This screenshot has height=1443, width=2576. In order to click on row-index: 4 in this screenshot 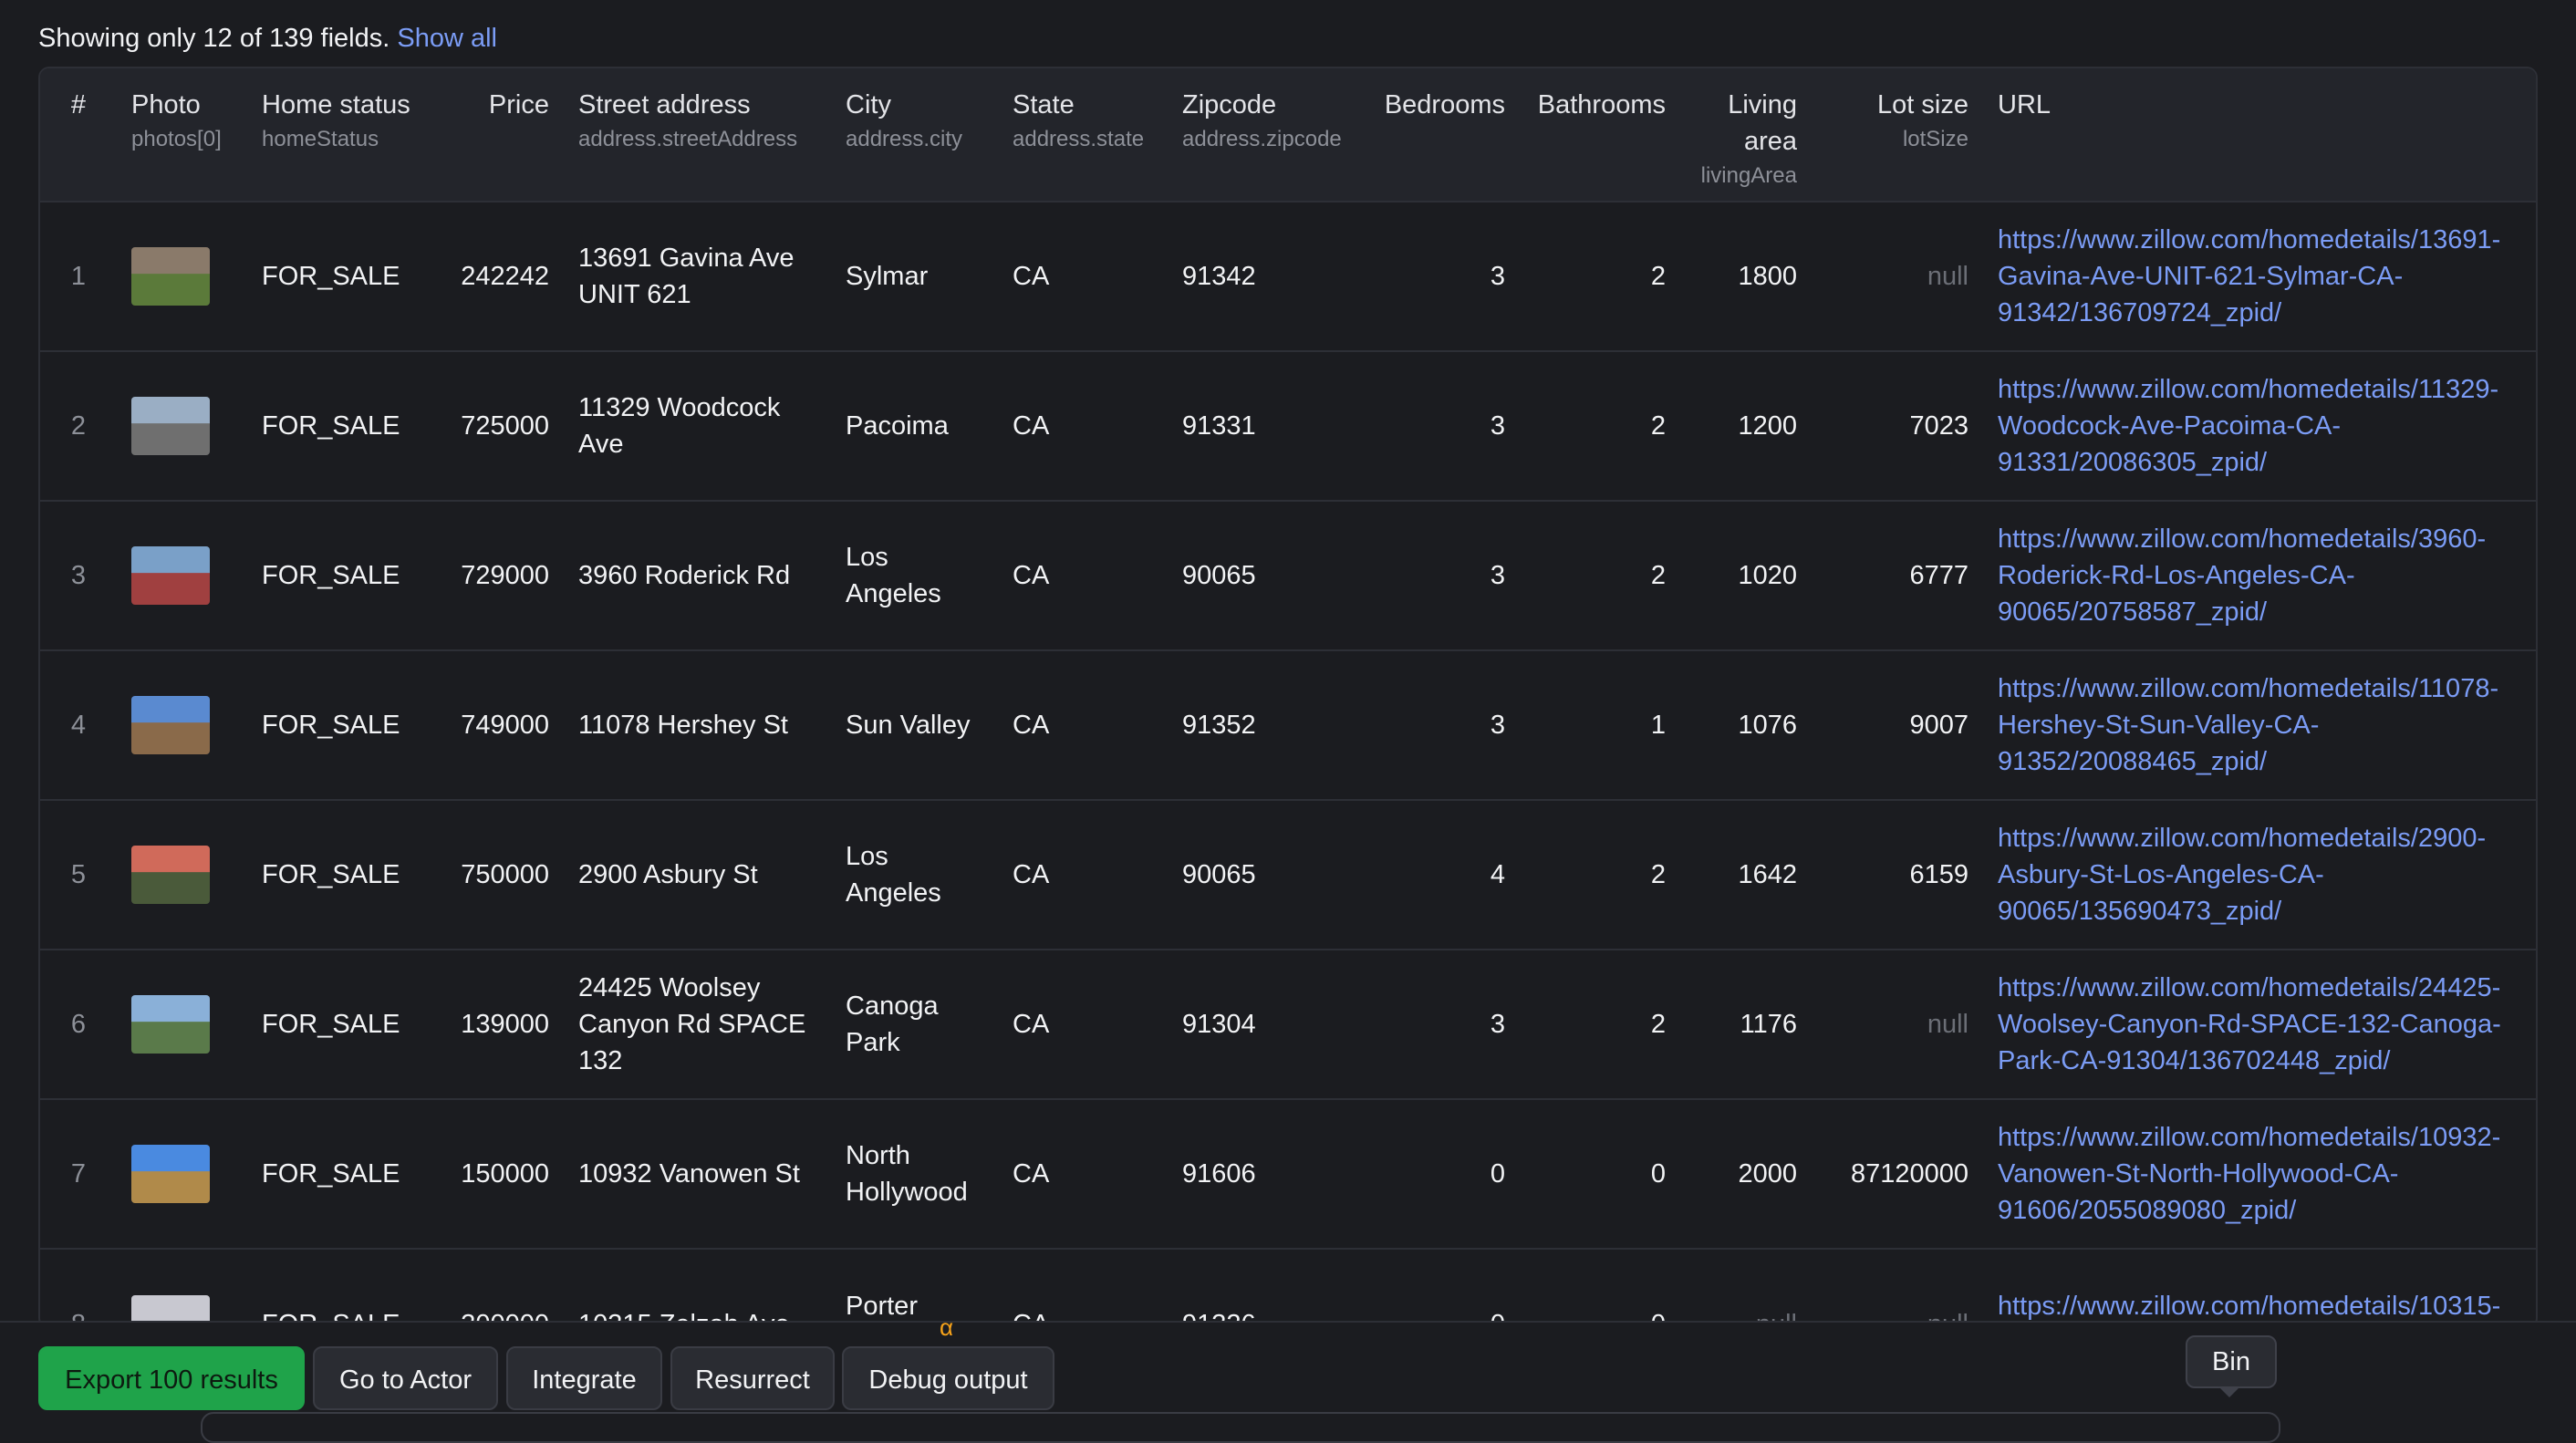, I will do `click(78, 725)`.